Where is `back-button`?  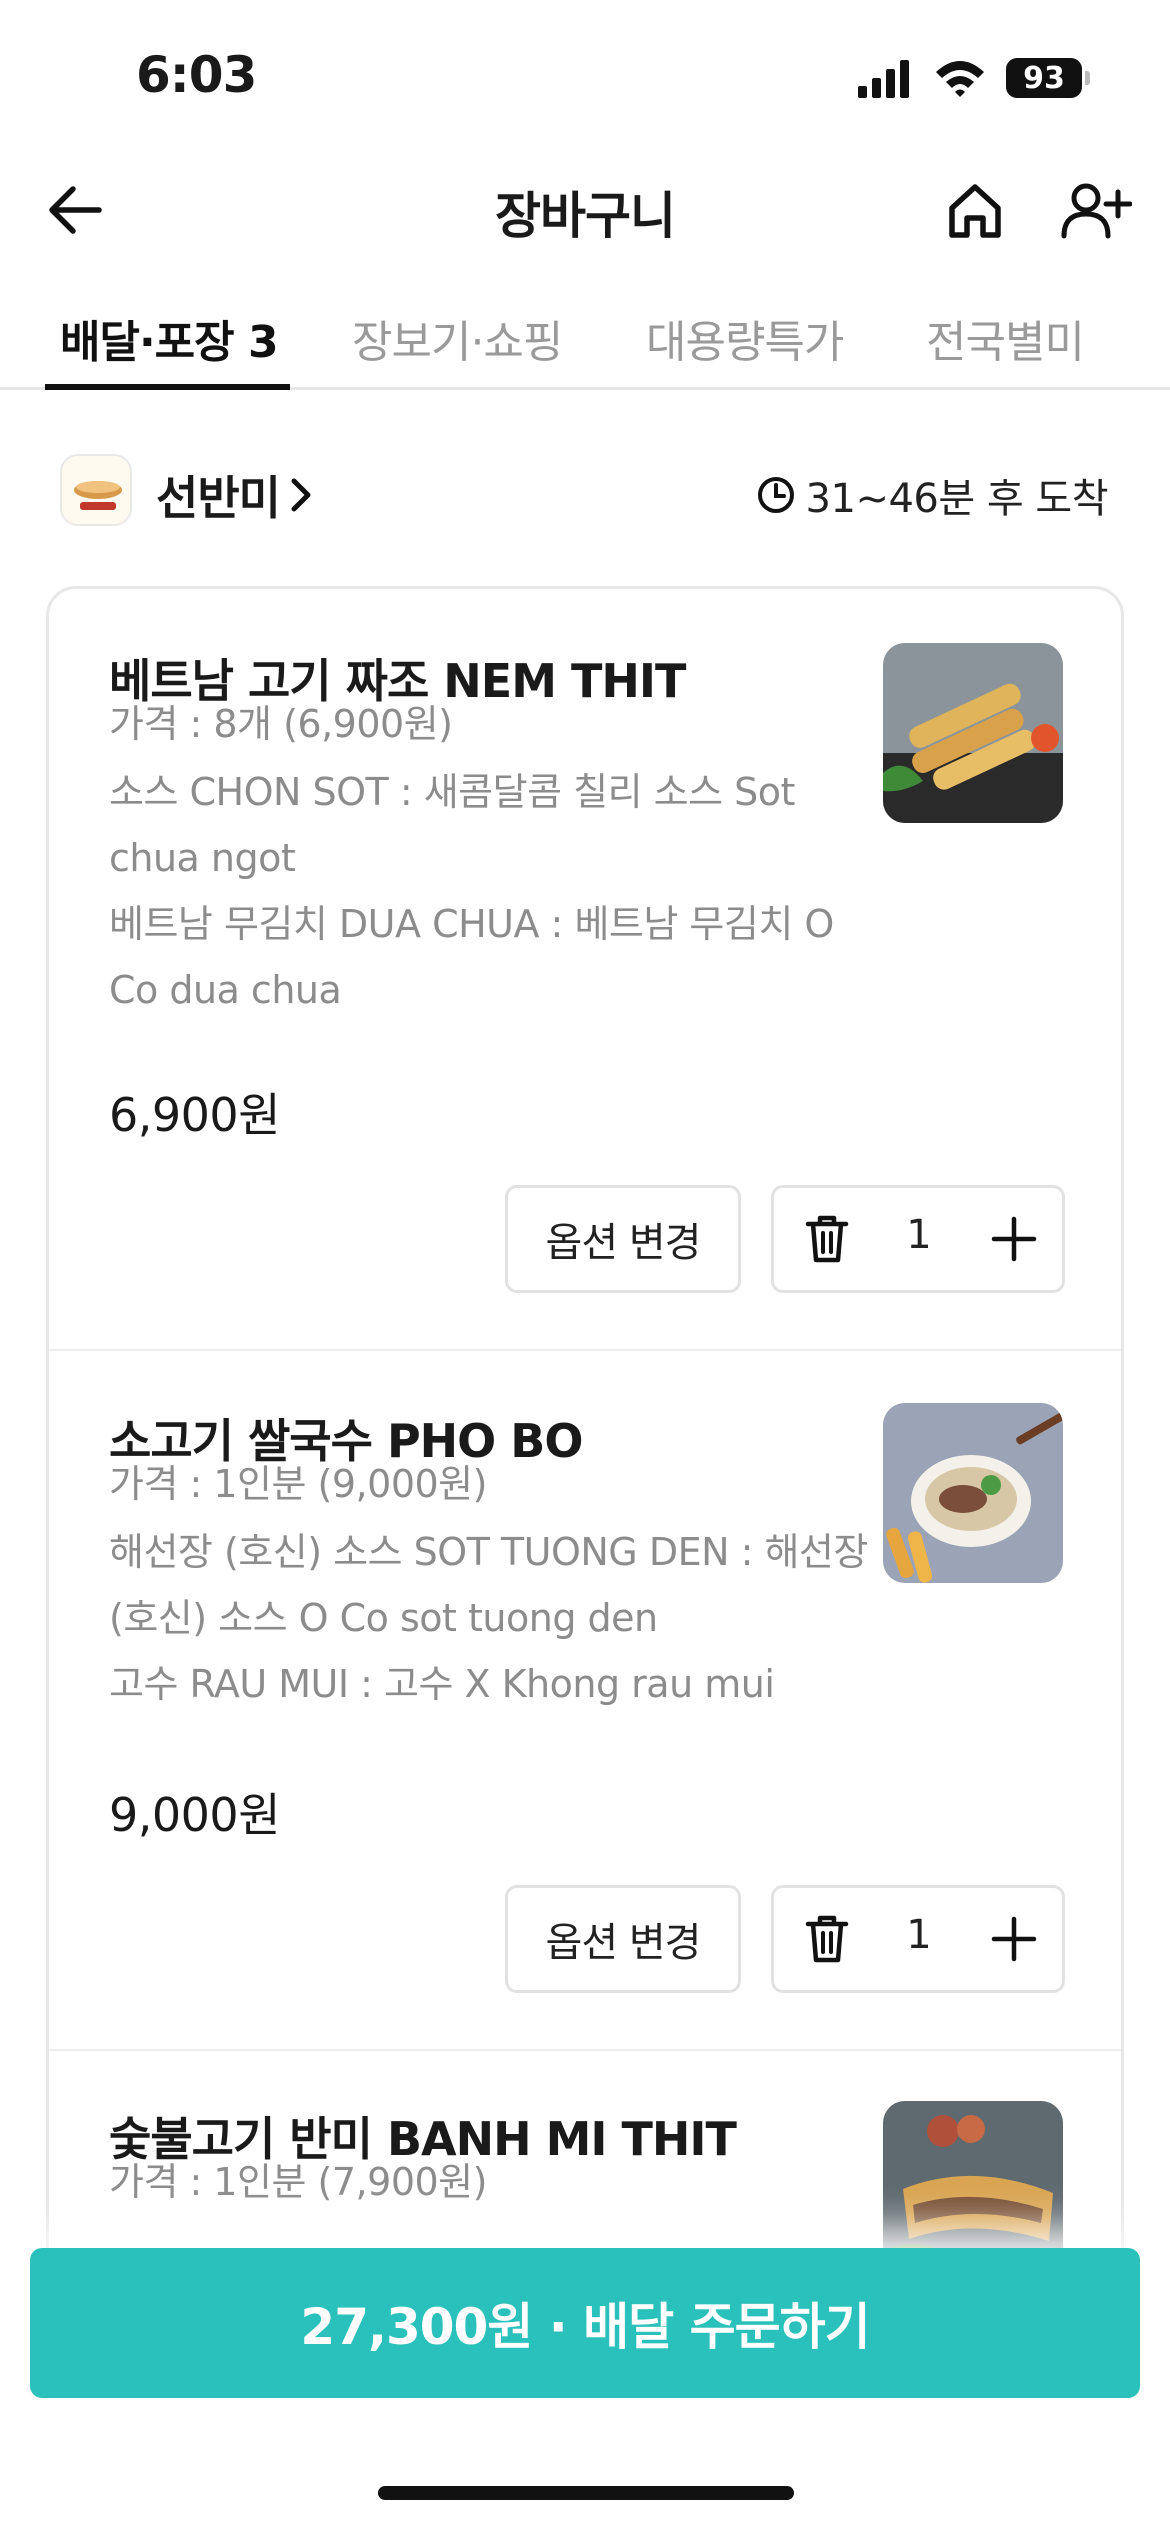 back-button is located at coordinates (75, 210).